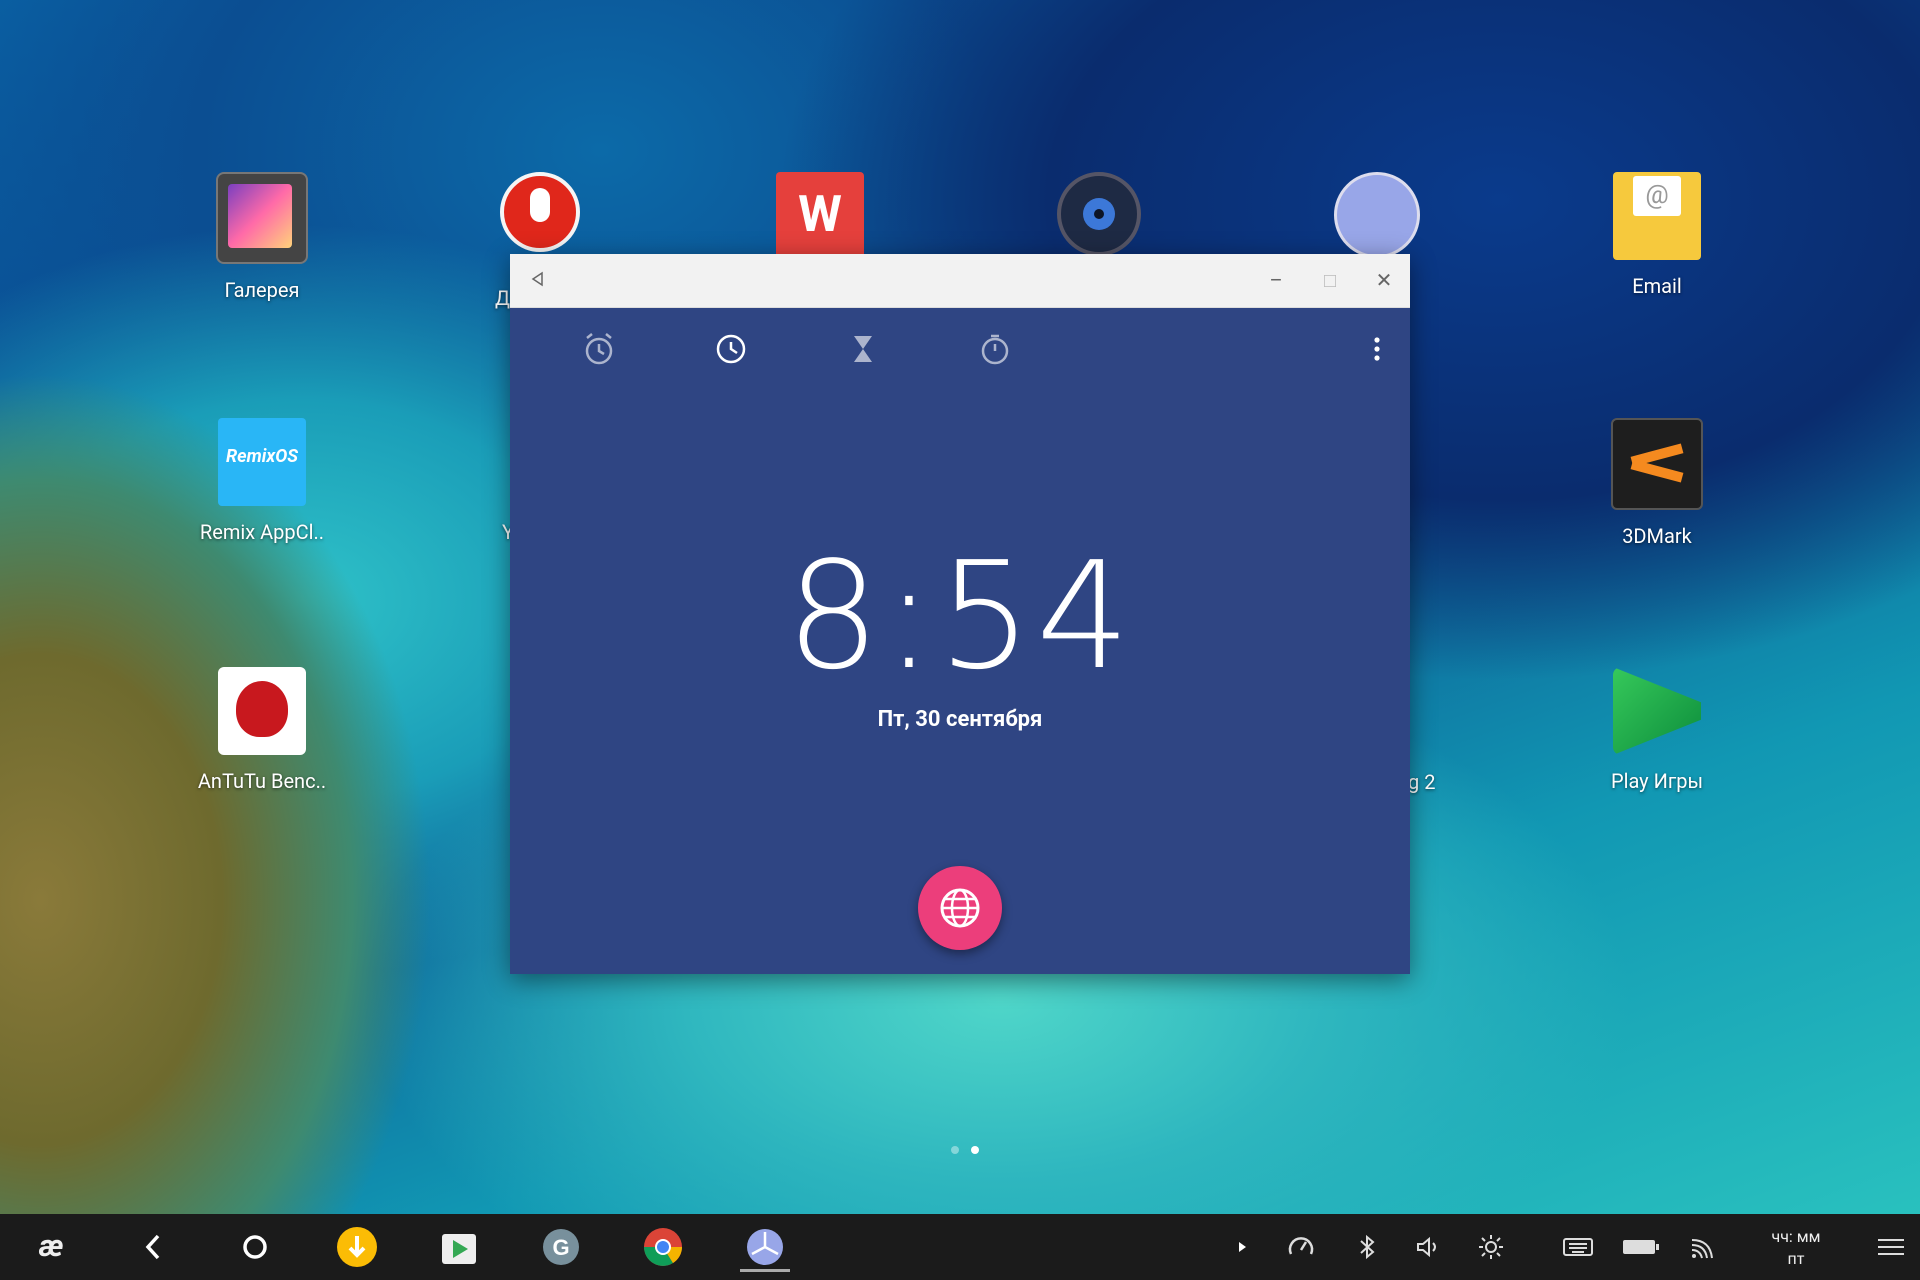  I want to click on speaker-icon, so click(1099, 214).